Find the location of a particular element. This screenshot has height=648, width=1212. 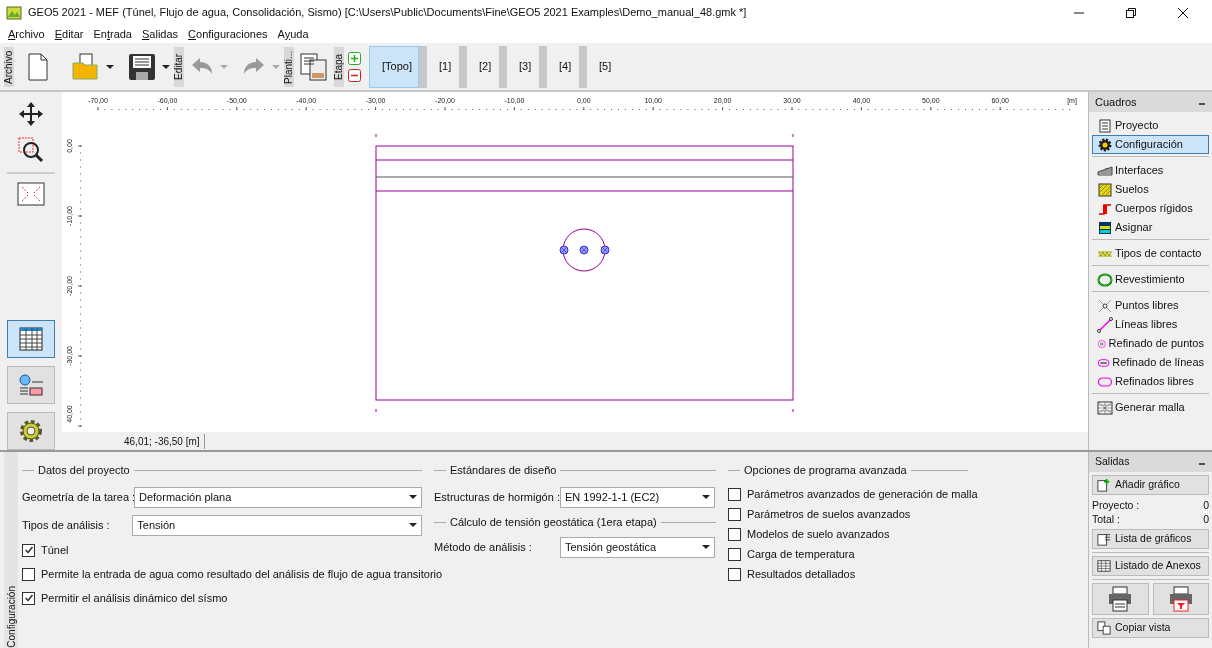

settings-button is located at coordinates (31, 431).